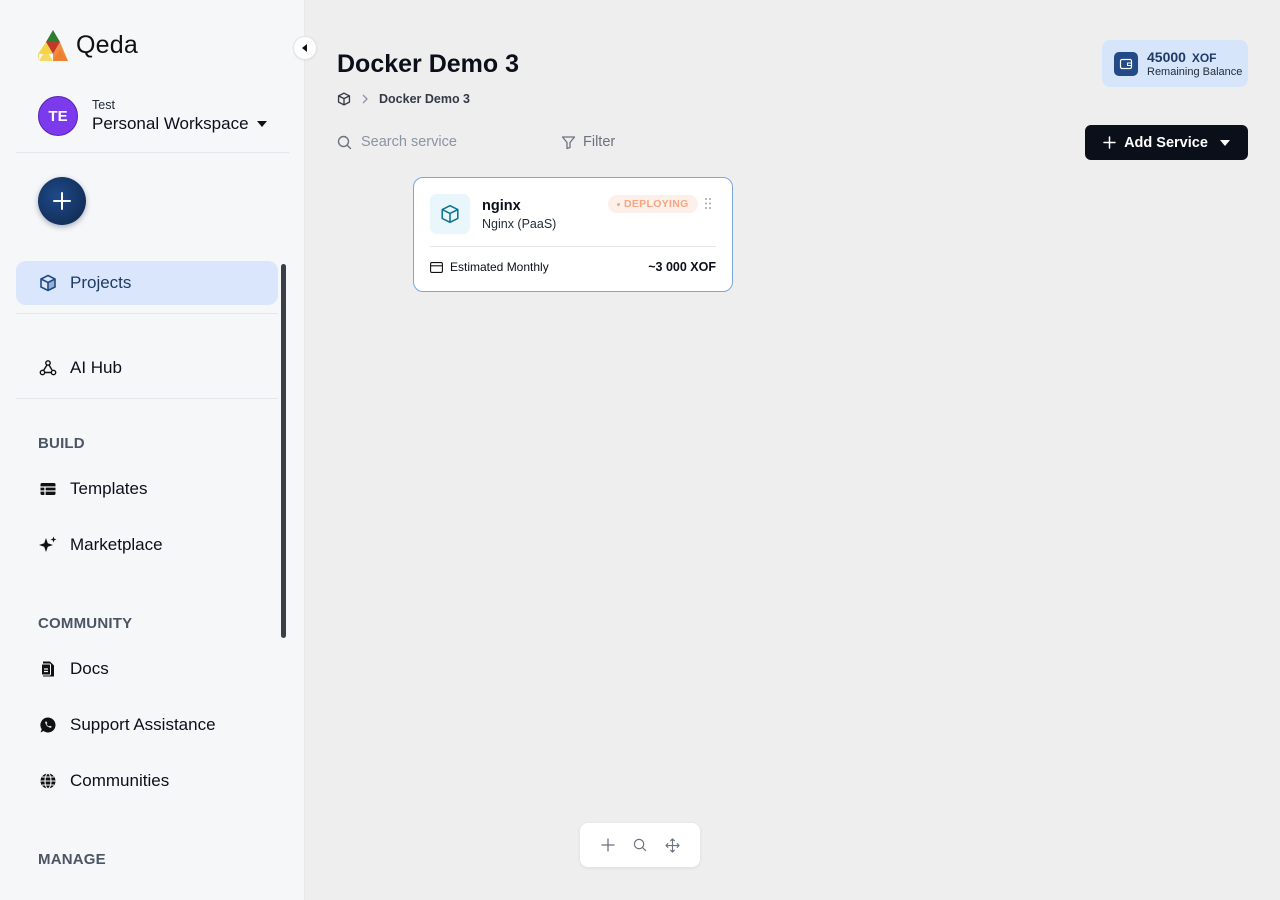 The image size is (1280, 900). I want to click on status-dot-icon, so click(618, 204).